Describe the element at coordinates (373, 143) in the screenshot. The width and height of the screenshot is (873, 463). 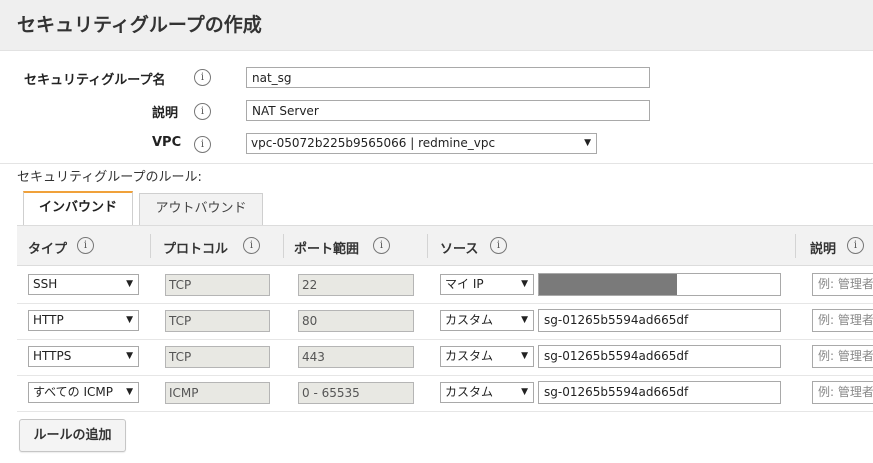
I see `vpc-select-value: vpc-05072b225b9565066 | redmine_vpc` at that location.